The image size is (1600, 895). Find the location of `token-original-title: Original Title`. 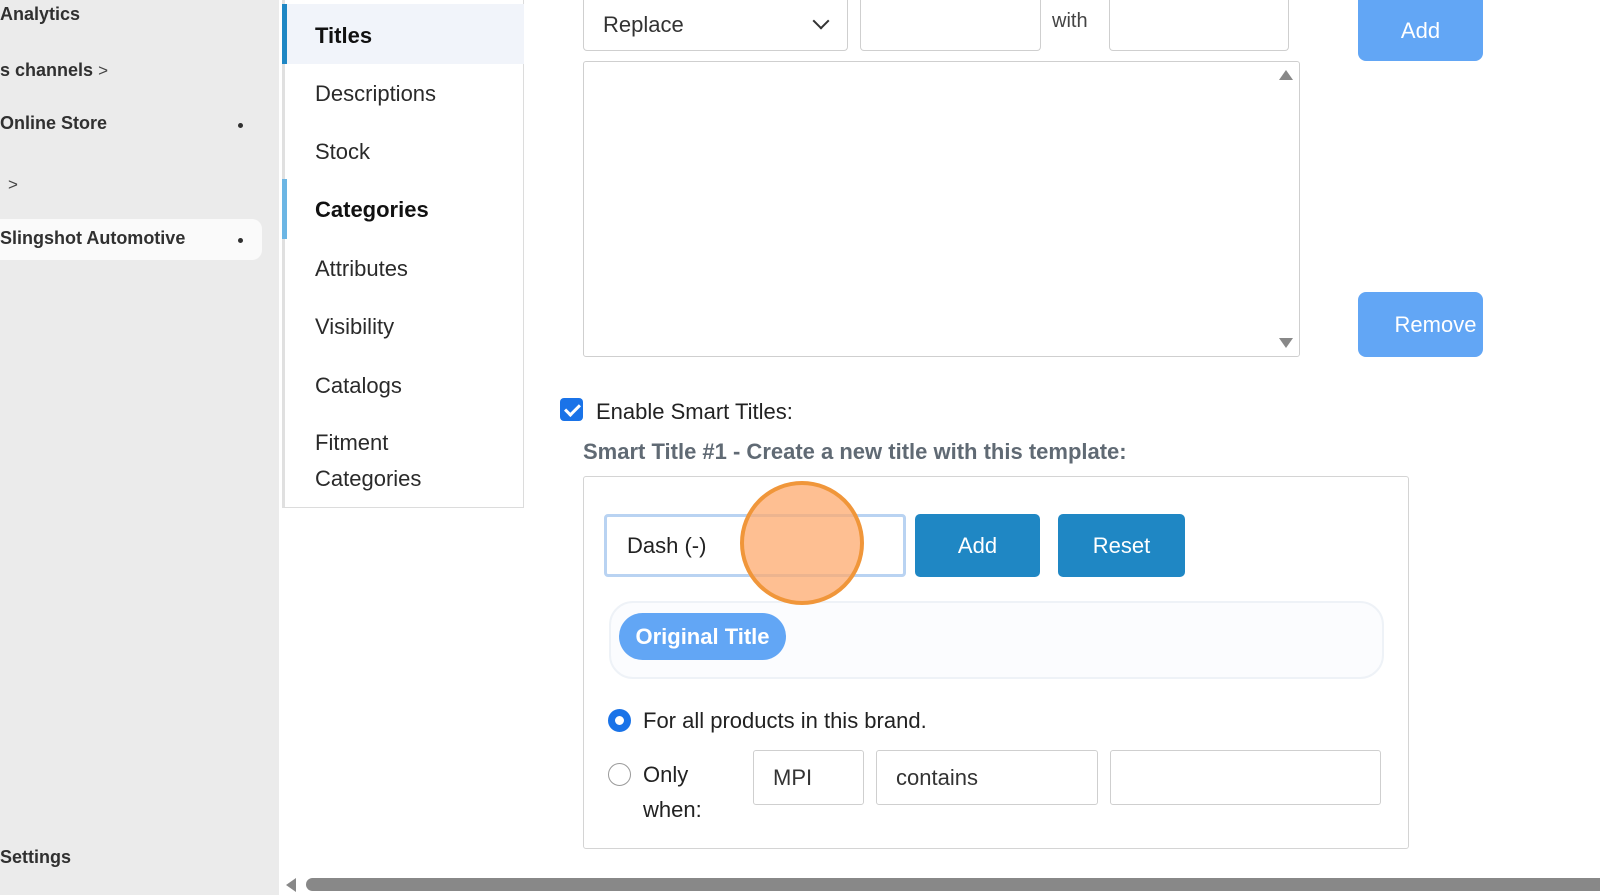

token-original-title: Original Title is located at coordinates (702, 636).